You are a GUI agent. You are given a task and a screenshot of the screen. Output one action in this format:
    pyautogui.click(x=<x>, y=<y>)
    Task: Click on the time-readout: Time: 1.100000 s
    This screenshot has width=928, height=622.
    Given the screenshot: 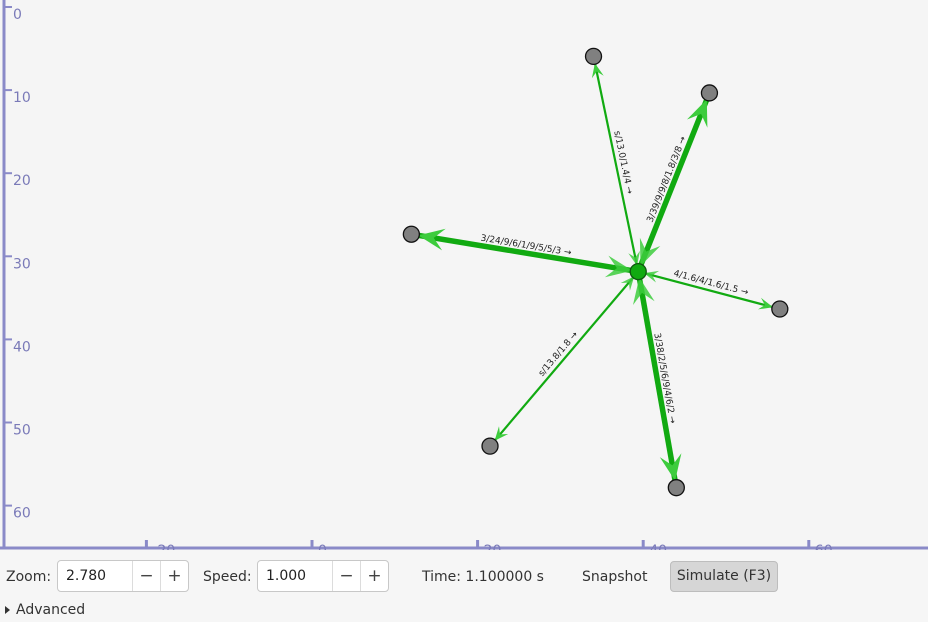 What is the action you would take?
    pyautogui.click(x=483, y=577)
    